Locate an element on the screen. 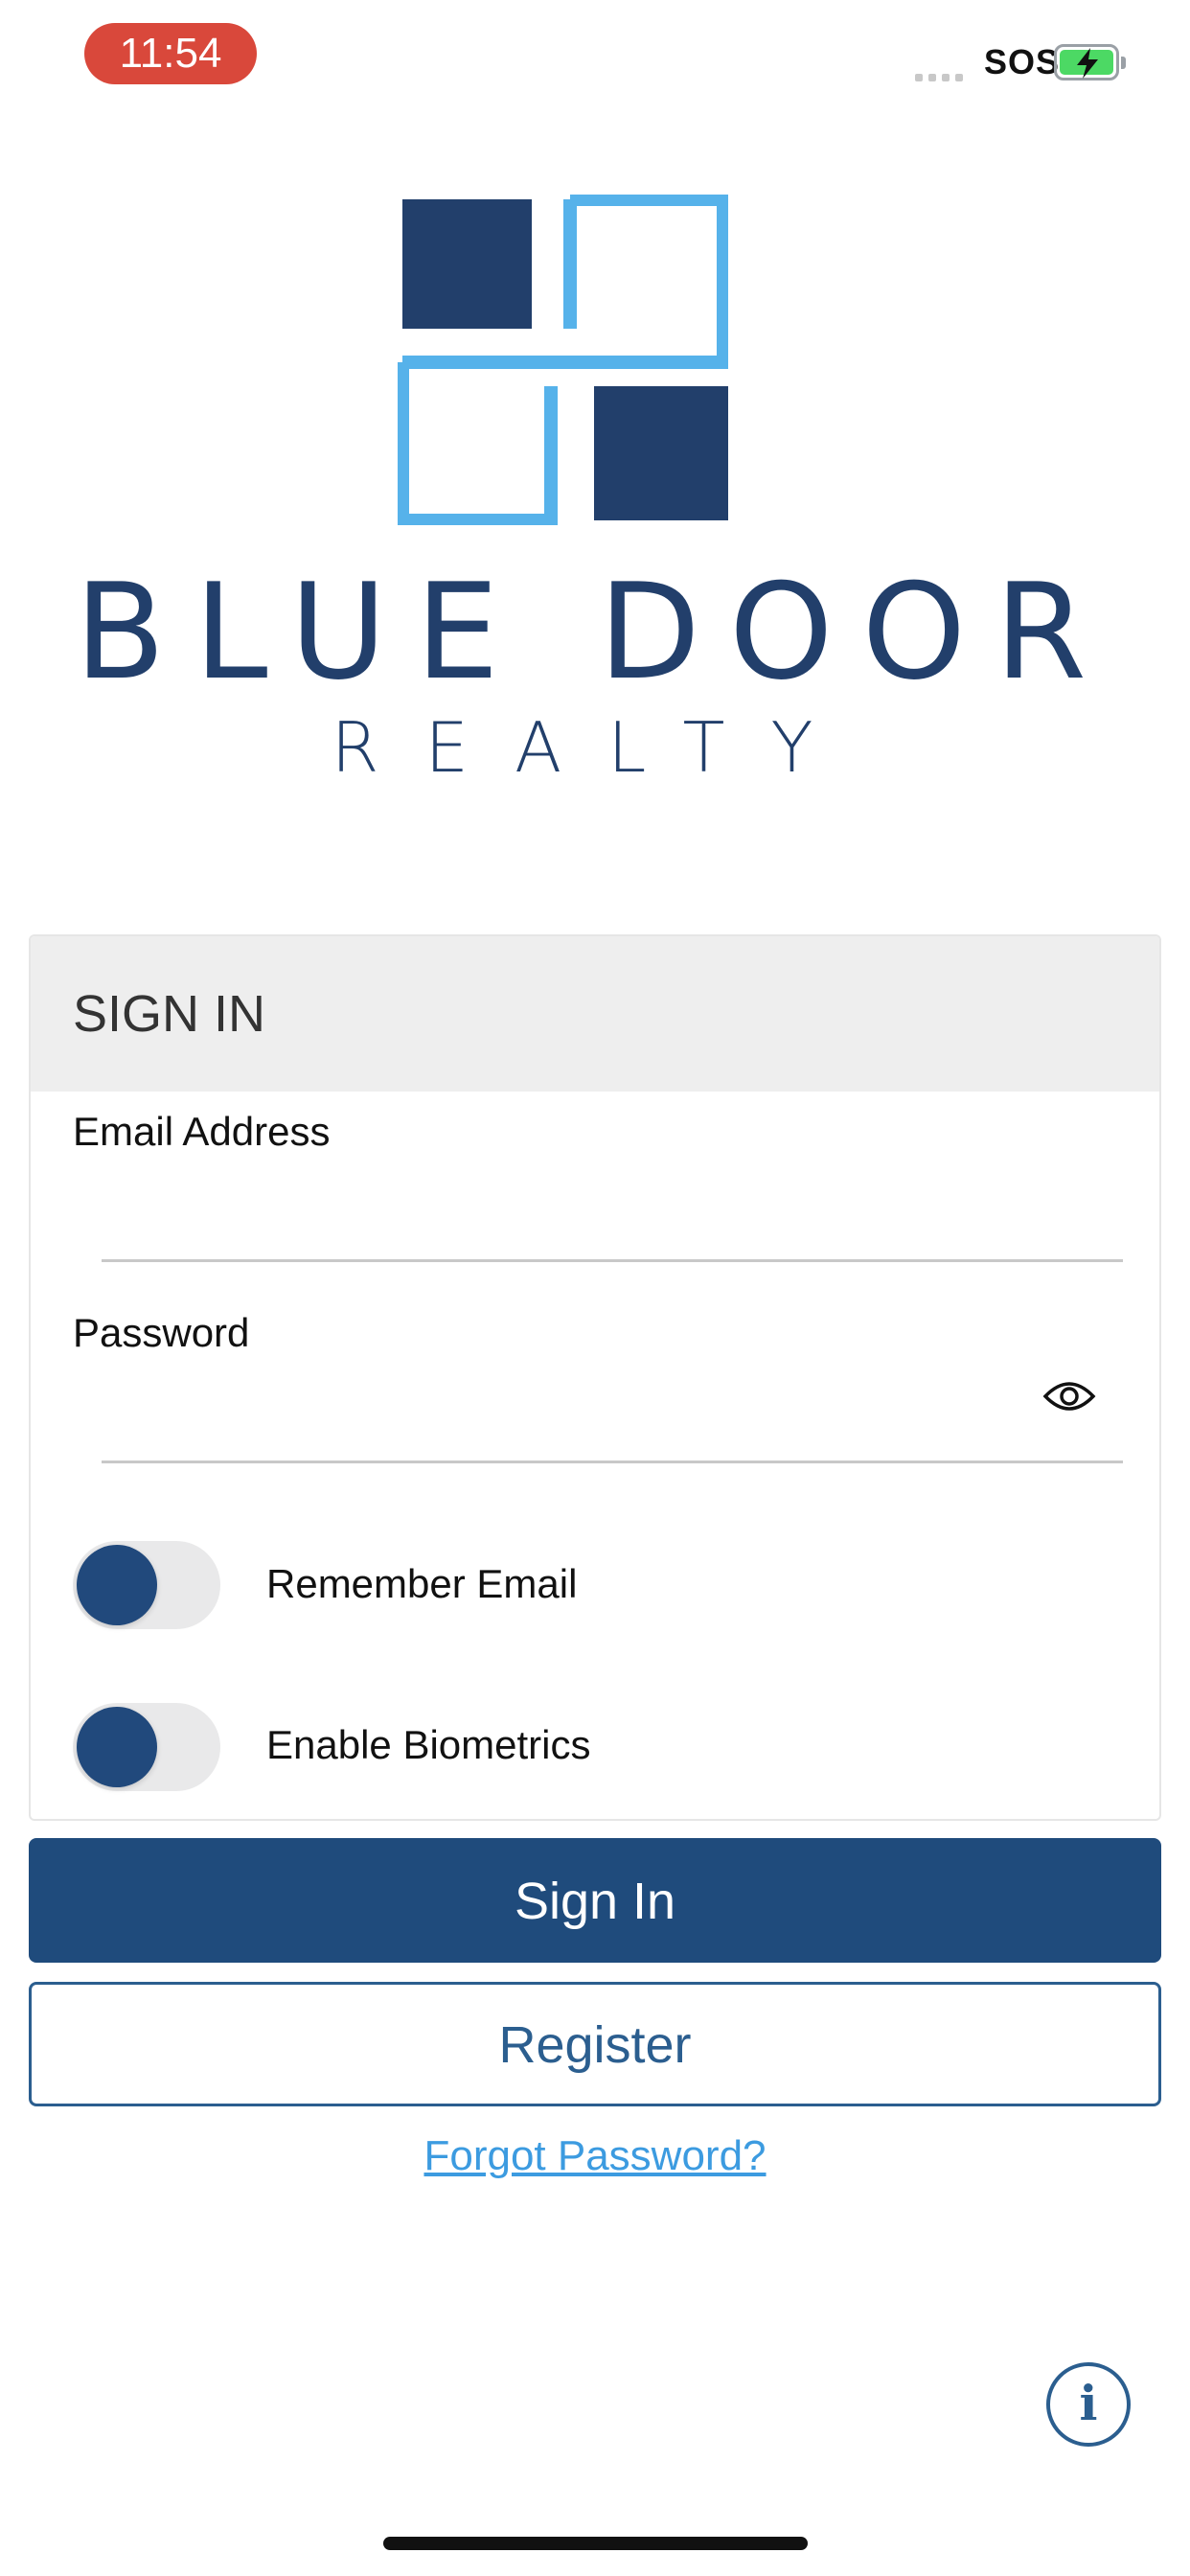 Image resolution: width=1190 pixels, height=2576 pixels. brand-logo-mark is located at coordinates (563, 361).